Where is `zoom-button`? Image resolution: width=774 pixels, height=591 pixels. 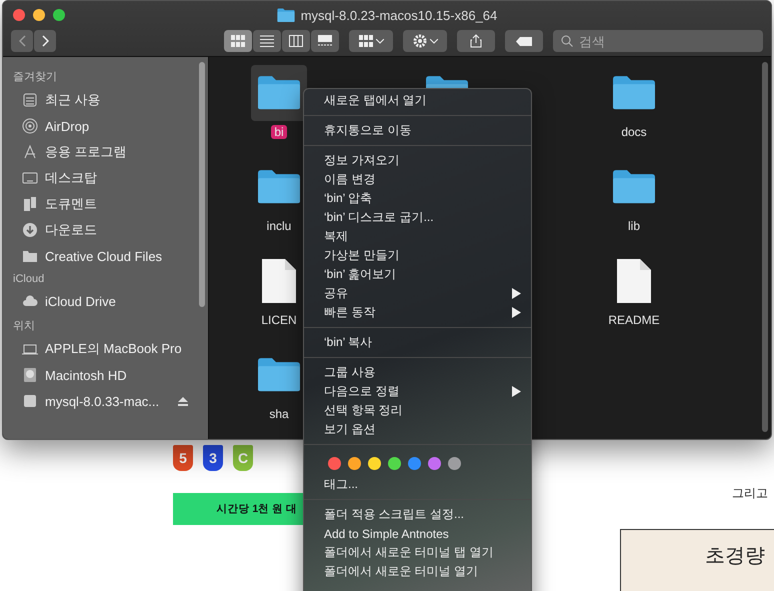 zoom-button is located at coordinates (59, 15).